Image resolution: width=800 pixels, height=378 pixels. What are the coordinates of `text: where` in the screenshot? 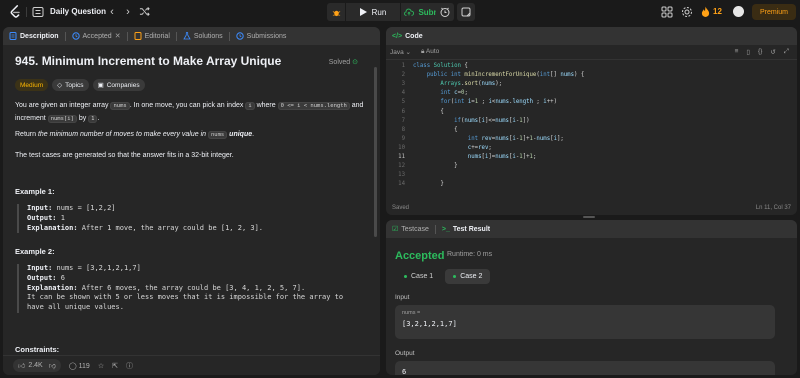 It's located at (266, 105).